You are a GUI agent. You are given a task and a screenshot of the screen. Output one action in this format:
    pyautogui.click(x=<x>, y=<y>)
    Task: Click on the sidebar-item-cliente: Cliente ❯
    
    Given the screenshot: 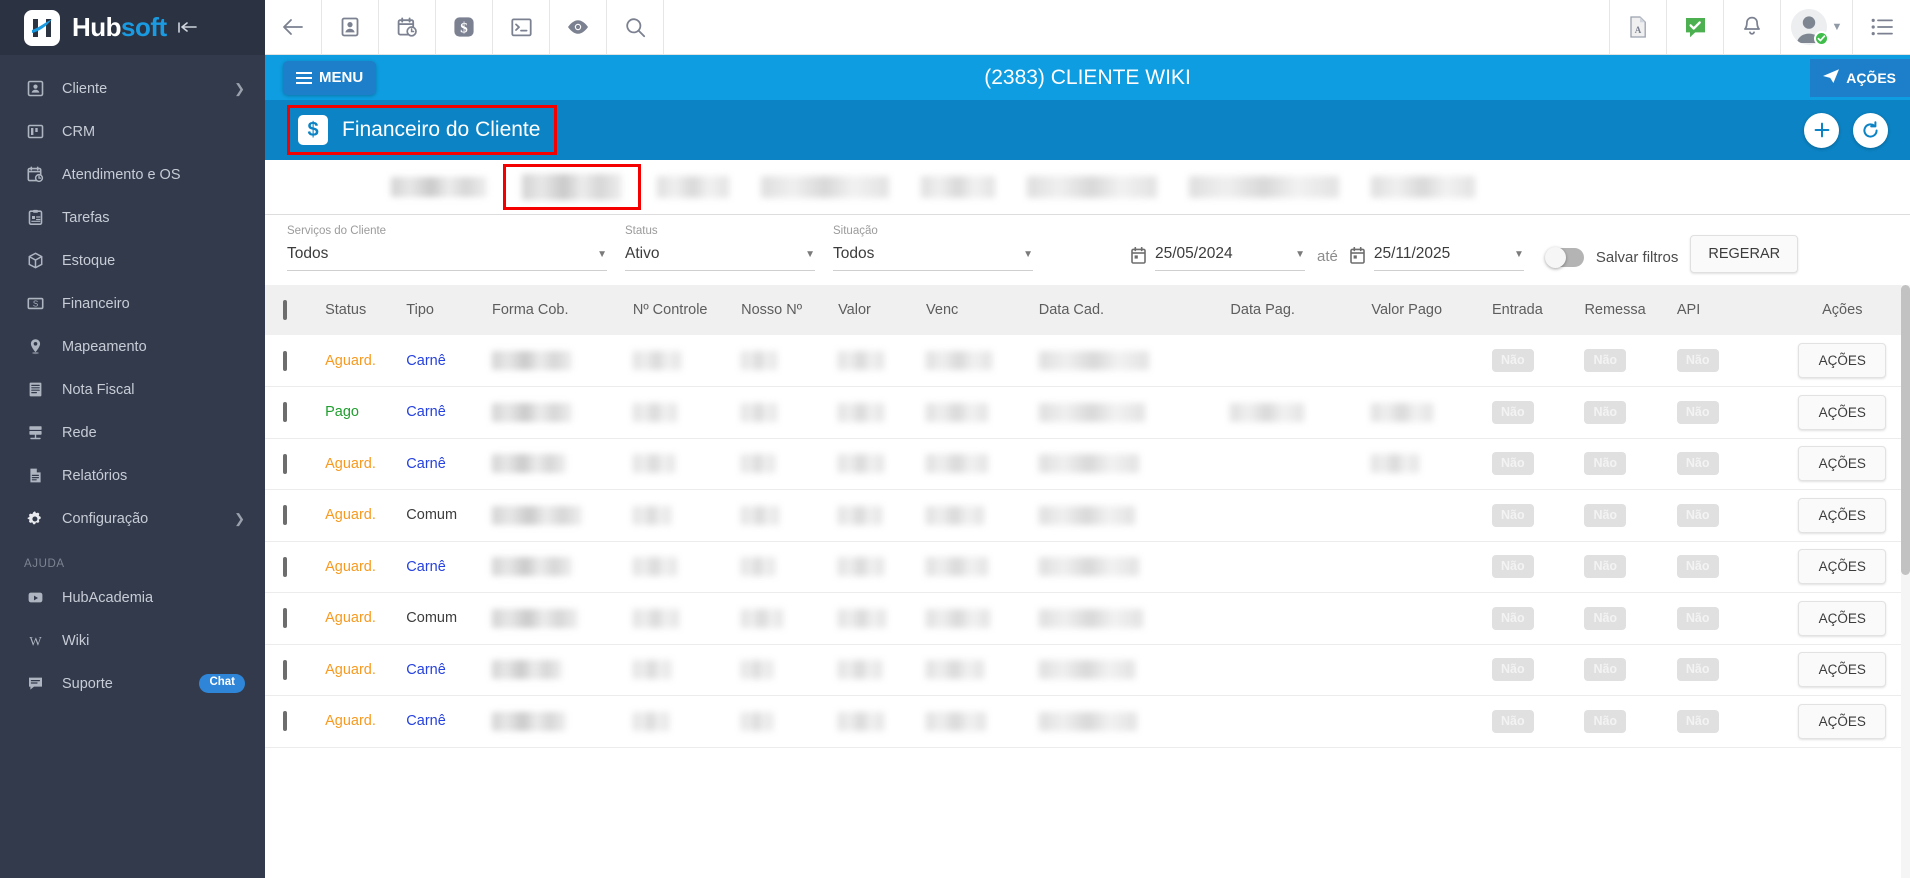 What is the action you would take?
    pyautogui.click(x=132, y=88)
    